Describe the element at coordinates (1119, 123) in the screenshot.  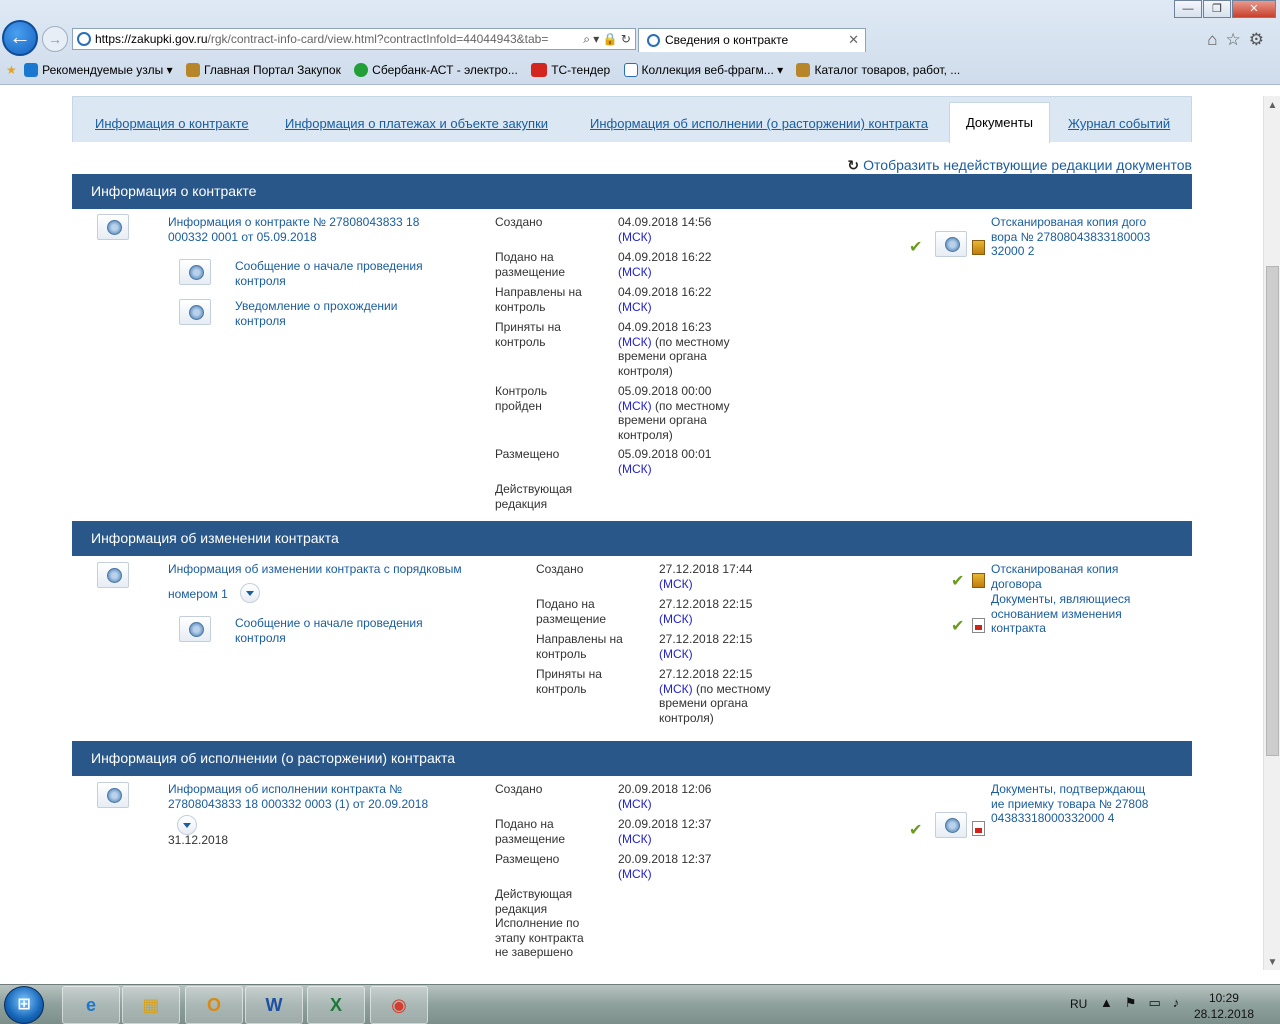
I see `tab-event-log: Журнал событий` at that location.